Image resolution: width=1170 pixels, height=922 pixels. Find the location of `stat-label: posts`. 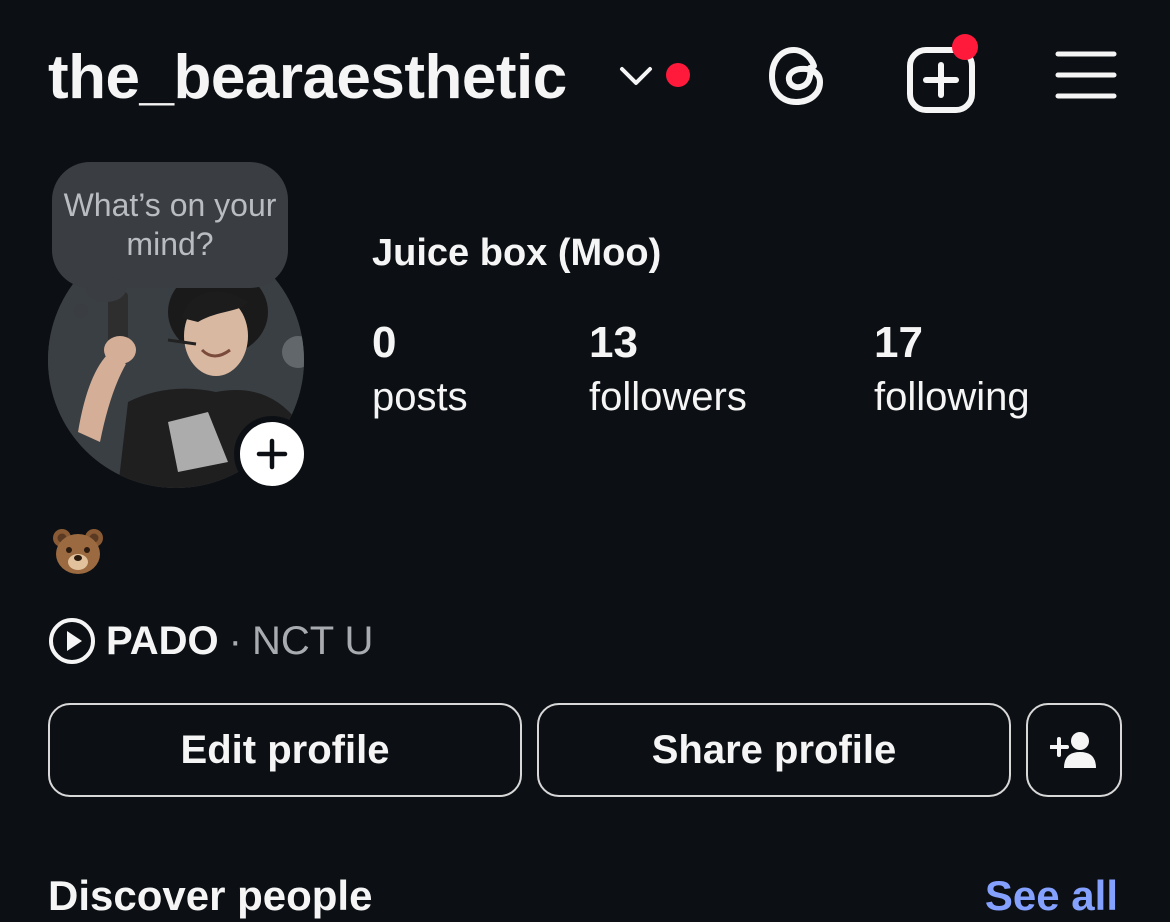

stat-label: posts is located at coordinates (420, 397).